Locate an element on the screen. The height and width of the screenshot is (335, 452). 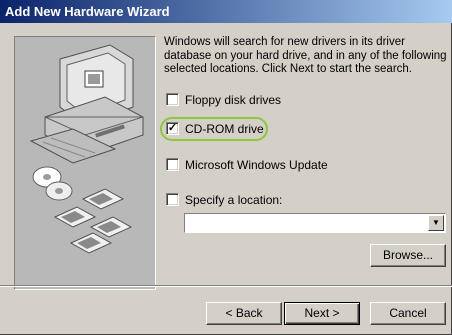
dropdown-arrow-icon: ▼ is located at coordinates (436, 223).